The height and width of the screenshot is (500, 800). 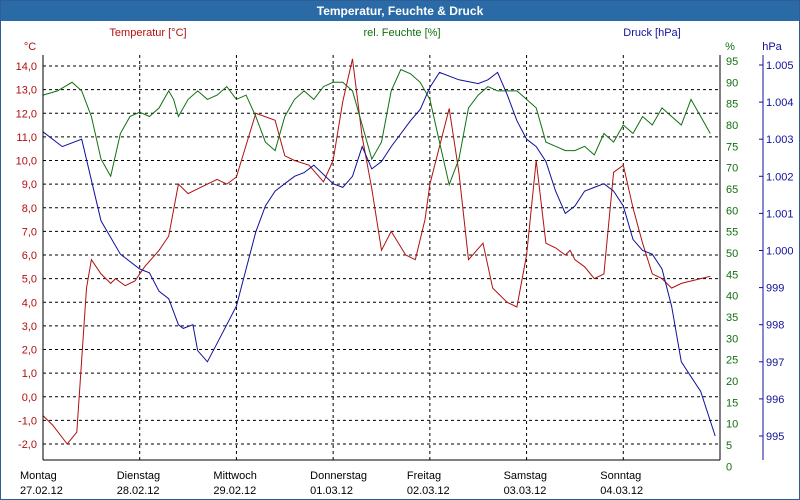 I want to click on x-day-label: Mittwoch, so click(x=234, y=476).